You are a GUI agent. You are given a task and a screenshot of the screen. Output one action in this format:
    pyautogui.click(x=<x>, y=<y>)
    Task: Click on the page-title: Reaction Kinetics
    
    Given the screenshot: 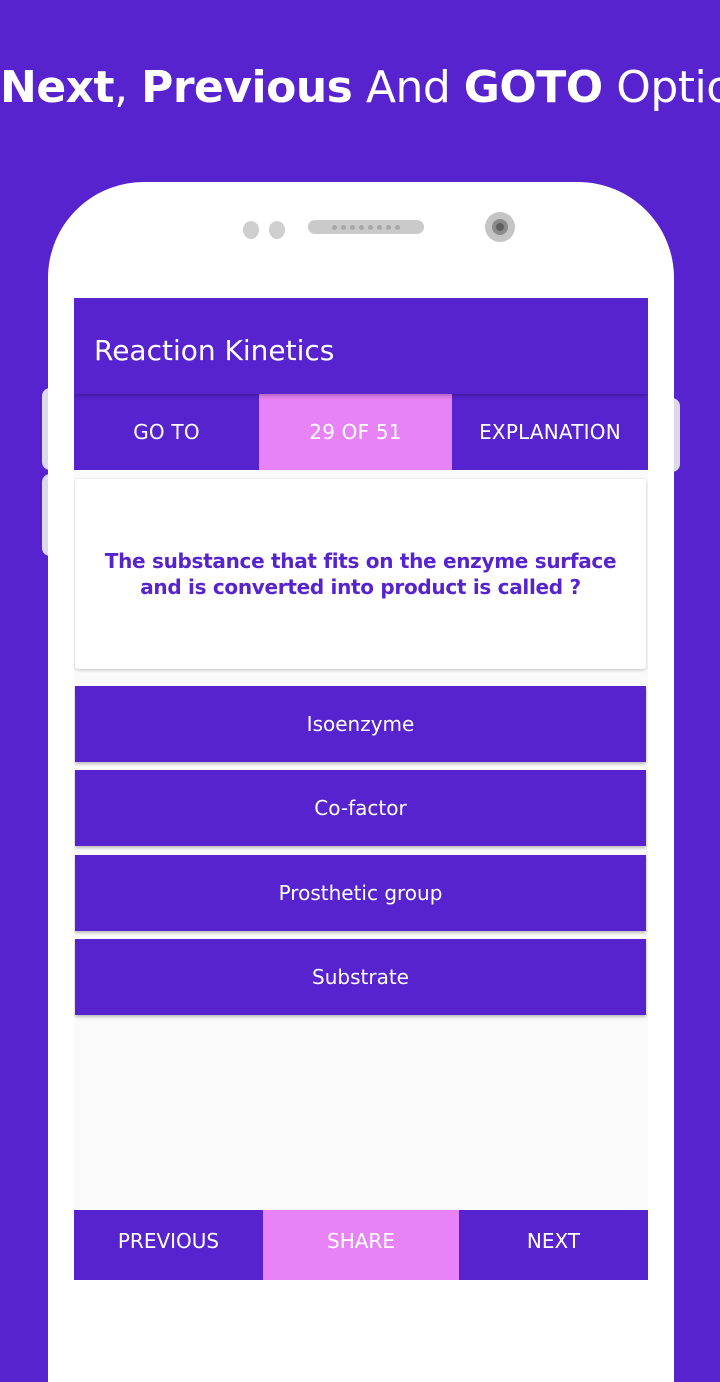 What is the action you would take?
    pyautogui.click(x=214, y=350)
    